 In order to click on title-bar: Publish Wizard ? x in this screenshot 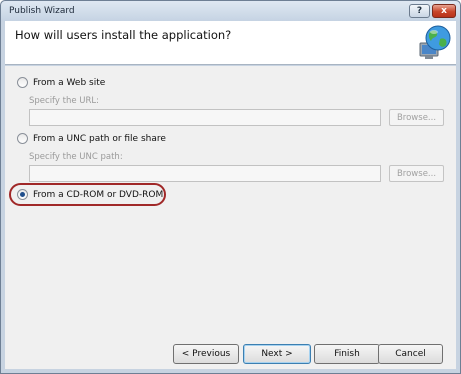, I will do `click(230, 11)`.